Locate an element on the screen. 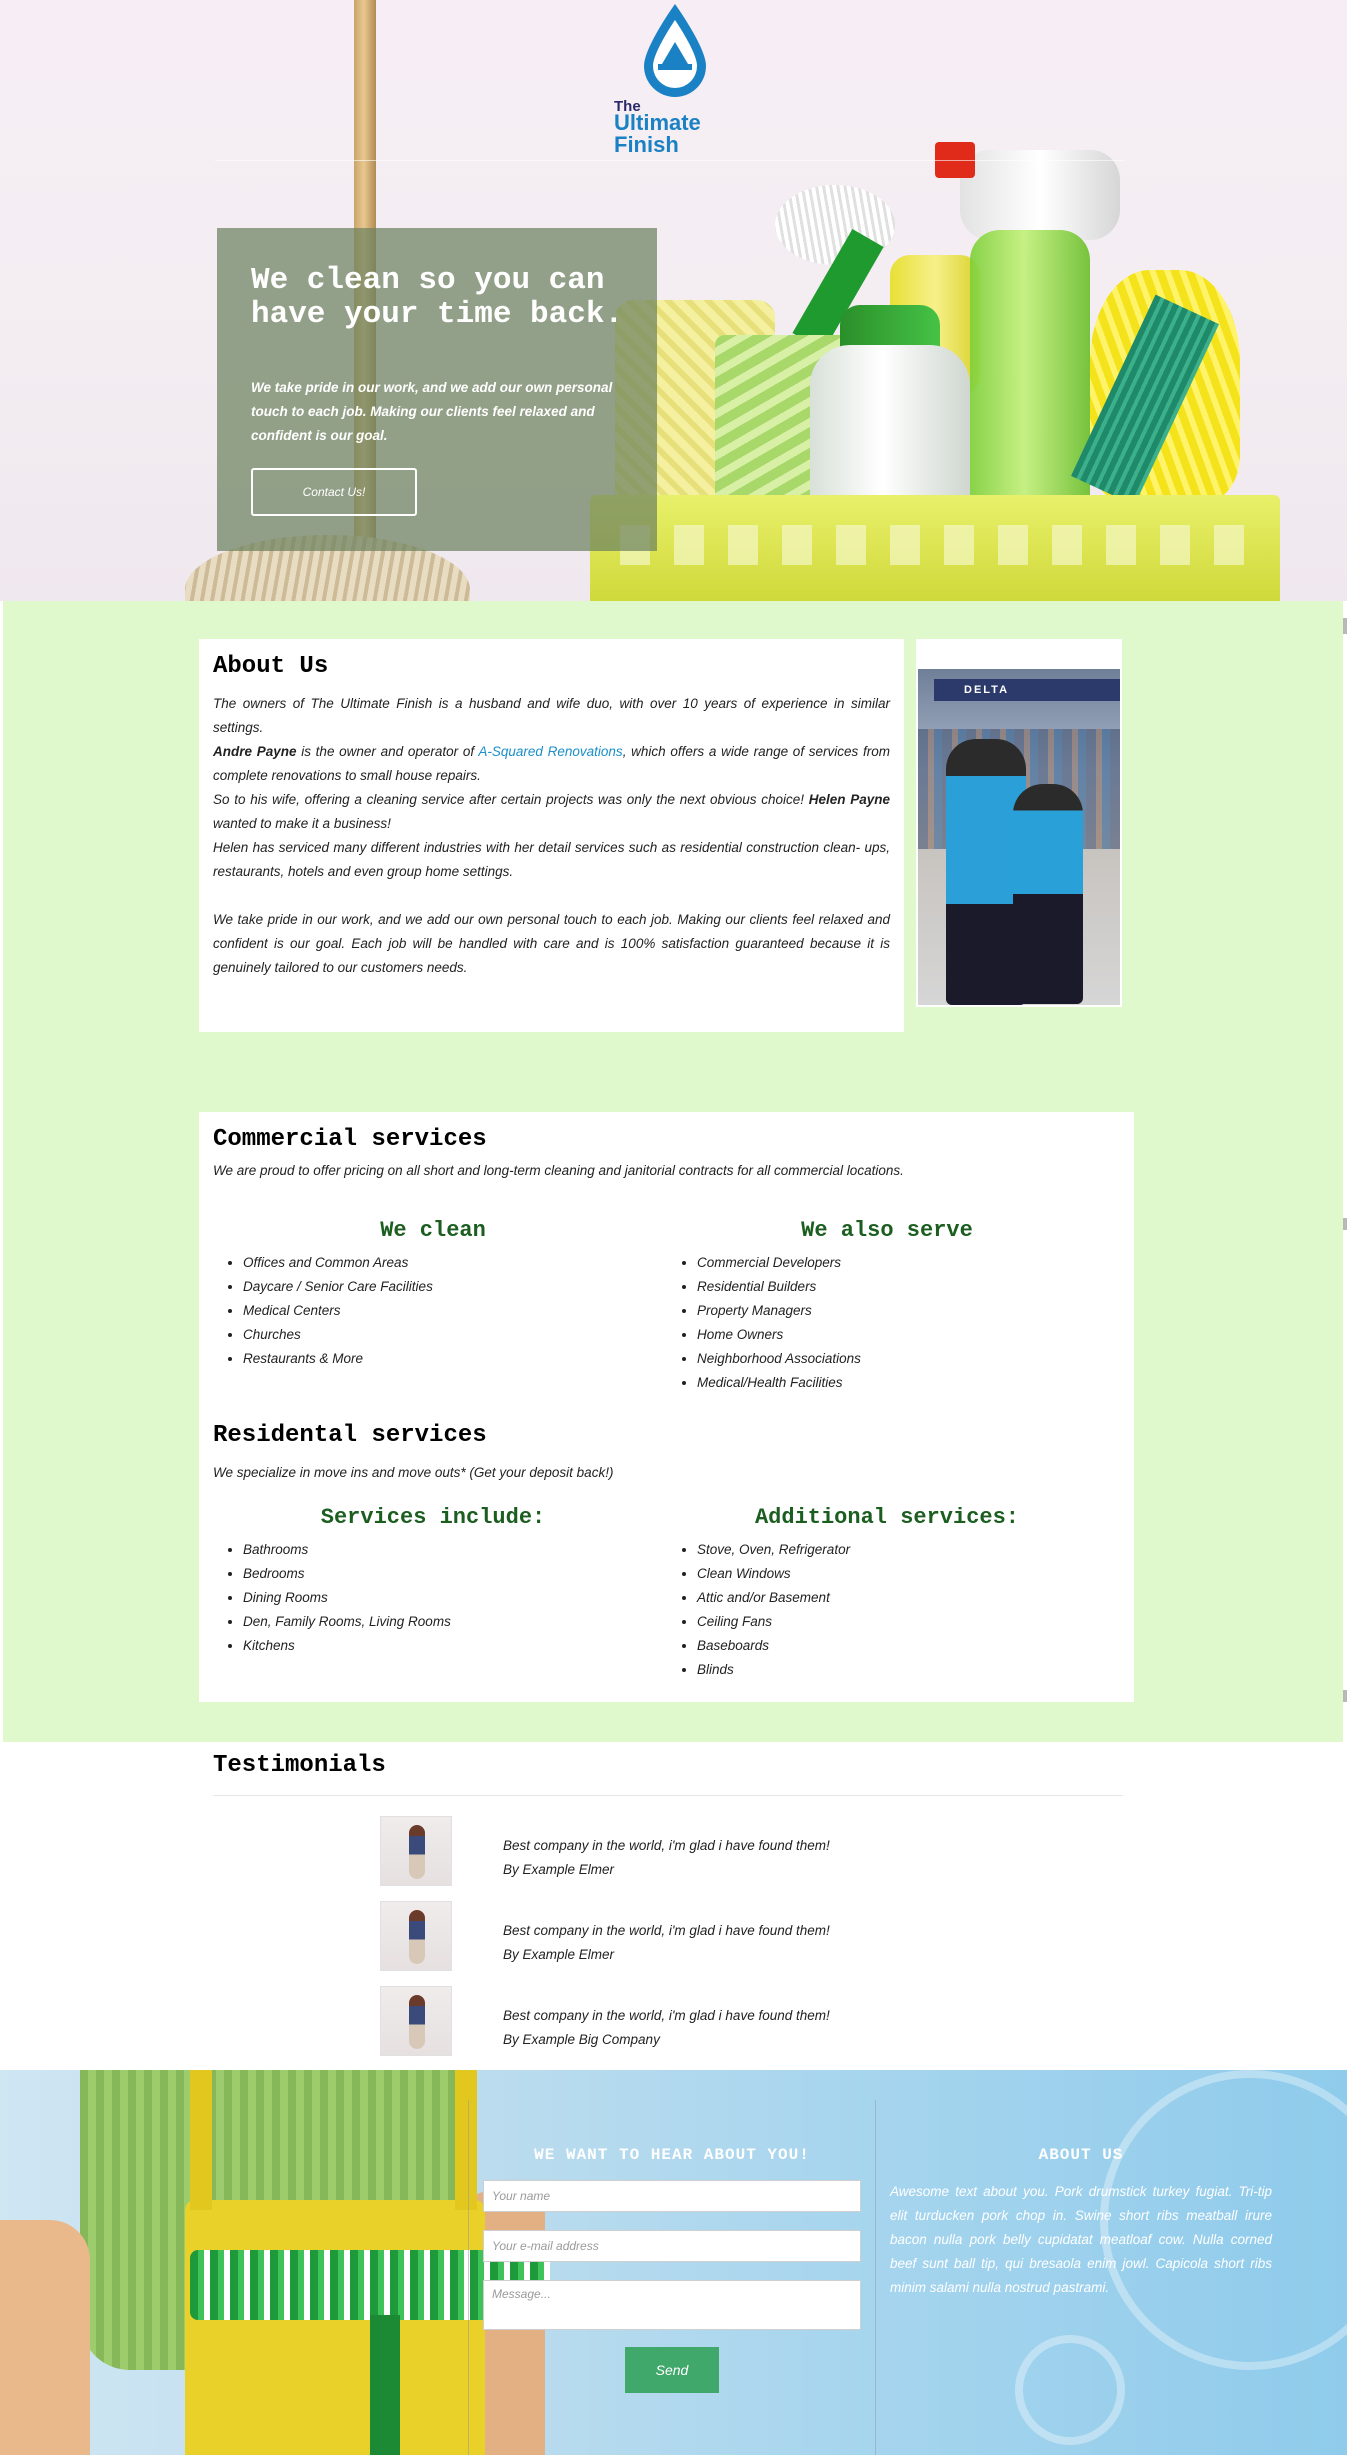 Image resolution: width=1347 pixels, height=2455 pixels. spray-bottle-image is located at coordinates (1030, 380).